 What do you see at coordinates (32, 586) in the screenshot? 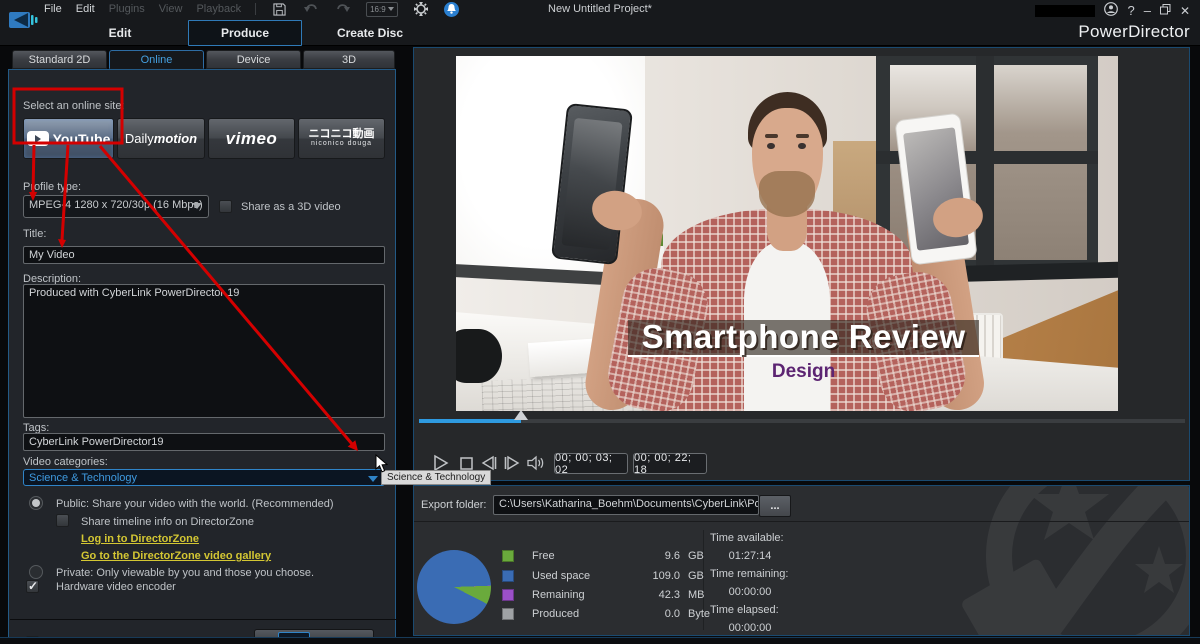
I see `hardware-encoder-checkbox` at bounding box center [32, 586].